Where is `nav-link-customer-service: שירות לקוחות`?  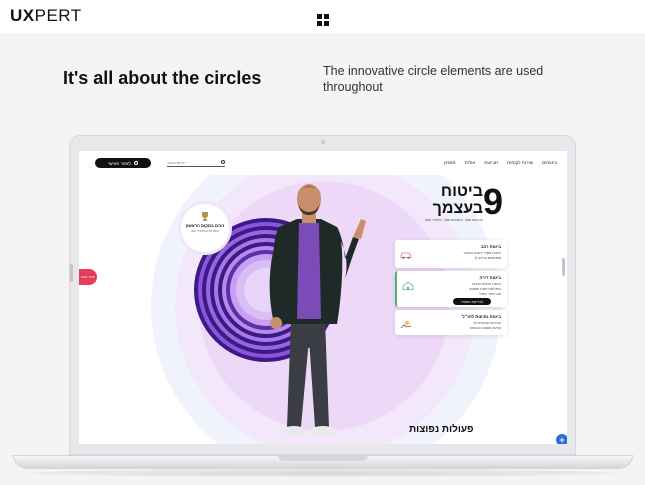 nav-link-customer-service: שירות לקוחות is located at coordinates (520, 162).